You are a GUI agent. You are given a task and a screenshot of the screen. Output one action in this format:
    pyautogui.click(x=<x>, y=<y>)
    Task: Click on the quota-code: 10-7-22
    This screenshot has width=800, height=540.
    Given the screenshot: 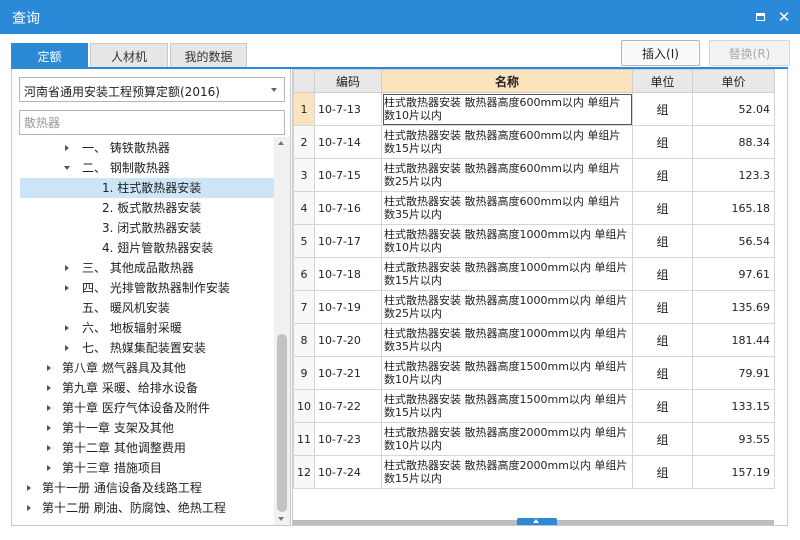 What is the action you would take?
    pyautogui.click(x=348, y=406)
    